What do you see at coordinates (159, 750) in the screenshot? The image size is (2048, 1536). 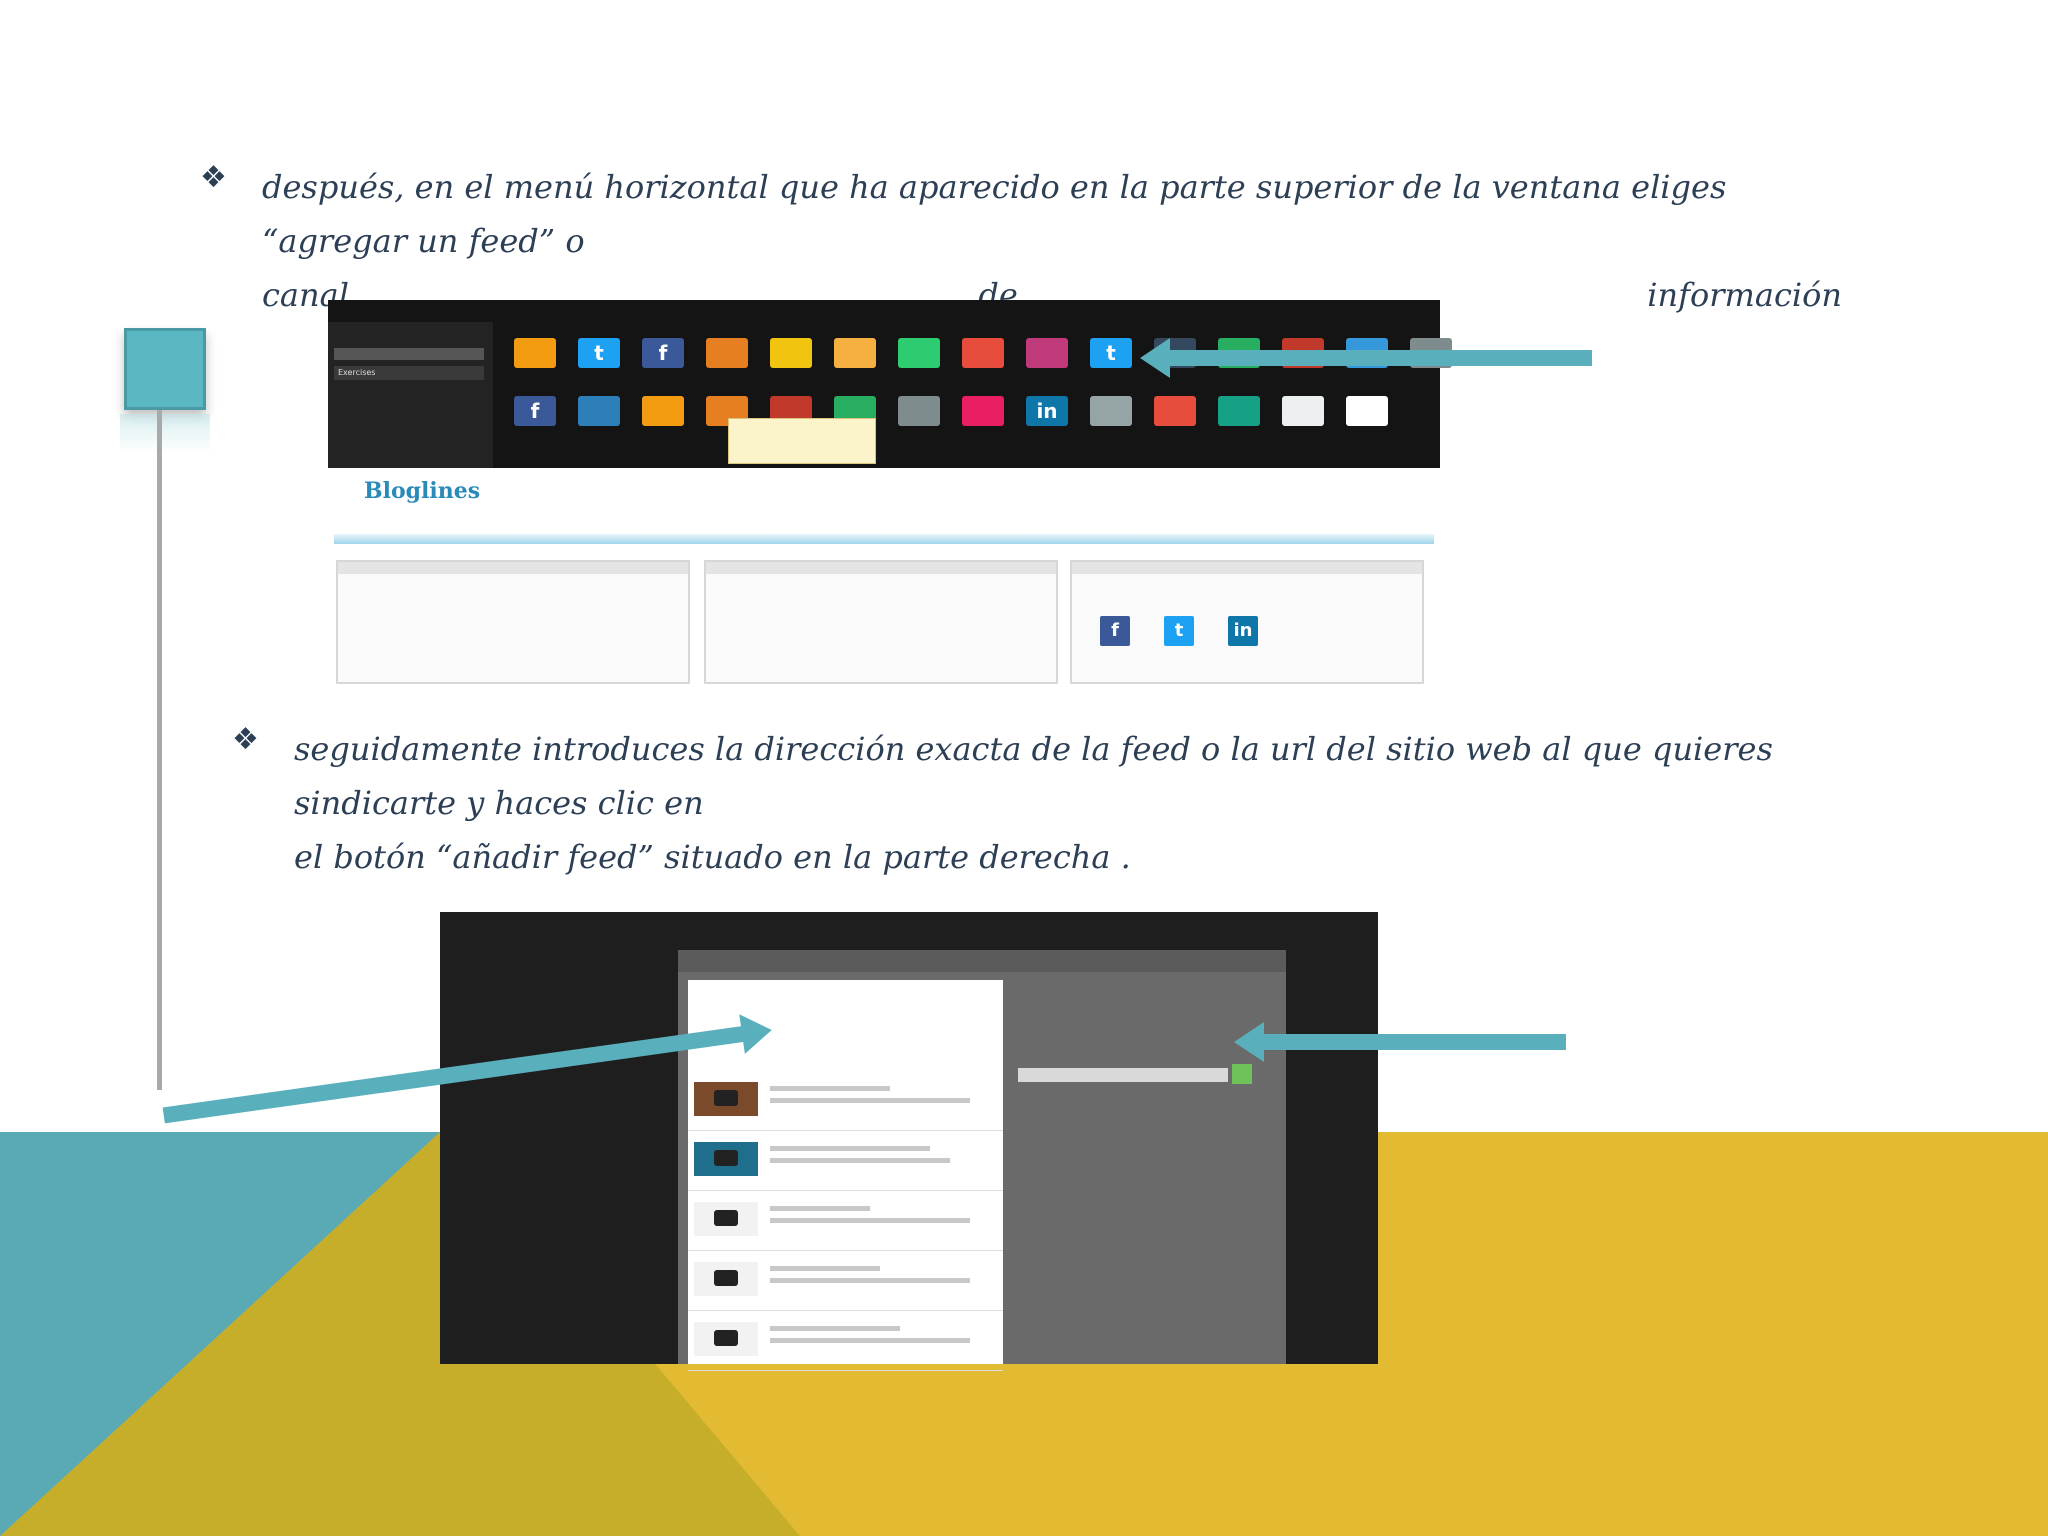 I see `decorative-vertical-line` at bounding box center [159, 750].